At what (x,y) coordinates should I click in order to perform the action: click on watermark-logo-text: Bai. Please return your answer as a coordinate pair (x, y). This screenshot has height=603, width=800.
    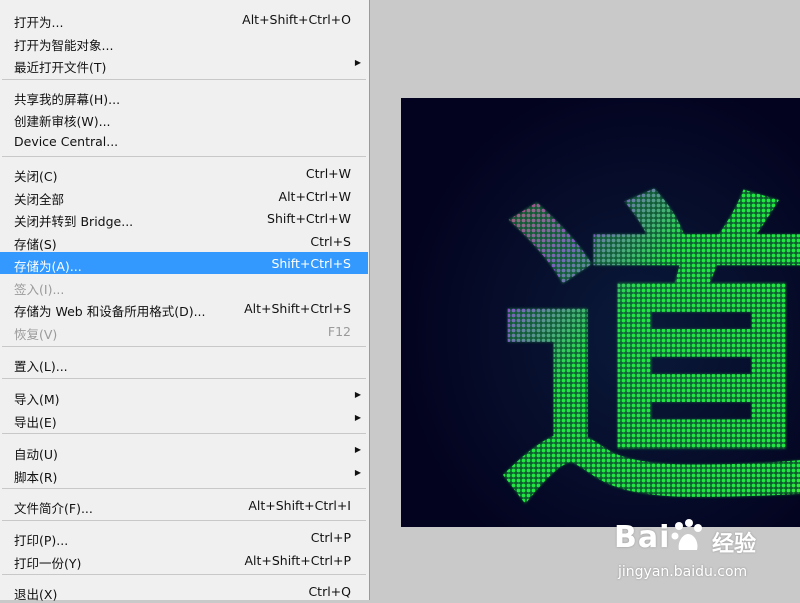
    Looking at the image, I should click on (642, 537).